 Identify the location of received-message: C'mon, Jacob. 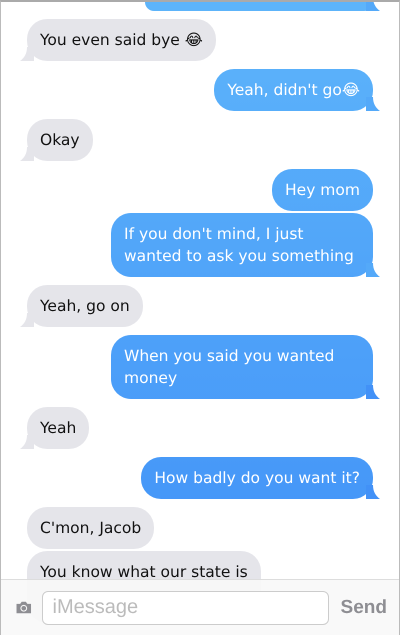
(90, 528).